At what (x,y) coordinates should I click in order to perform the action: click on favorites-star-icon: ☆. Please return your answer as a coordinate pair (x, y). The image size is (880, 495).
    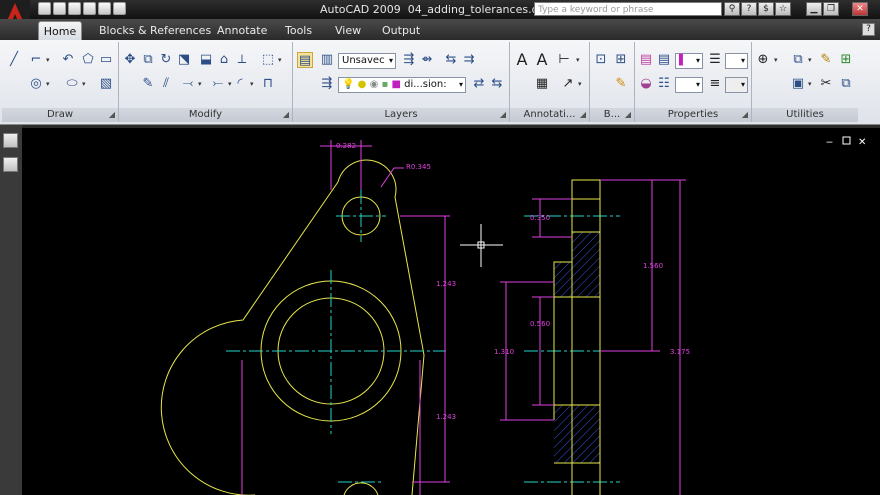
    Looking at the image, I should click on (783, 9).